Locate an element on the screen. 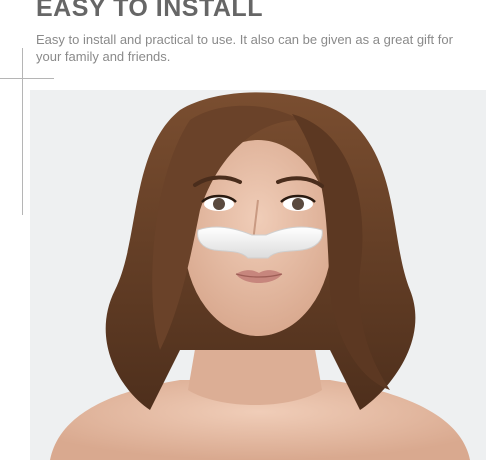 The width and height of the screenshot is (488, 460). section-title: EASY TO INSTALL is located at coordinates (149, 11).